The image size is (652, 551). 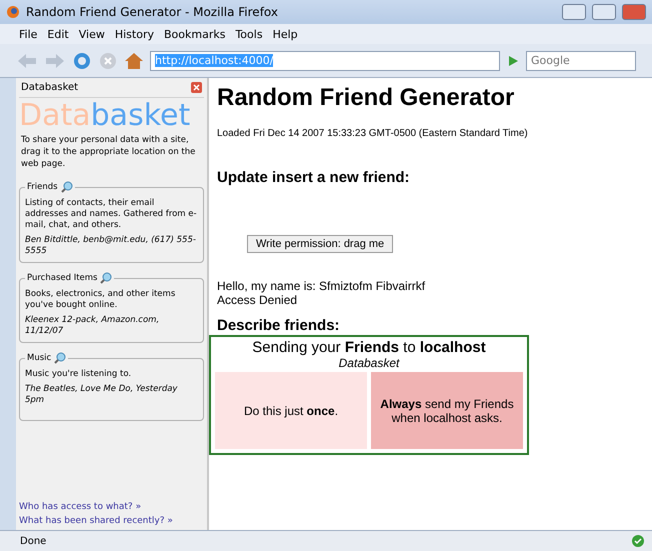 What do you see at coordinates (314, 177) in the screenshot?
I see `section-heading: Update insert a new friend:` at bounding box center [314, 177].